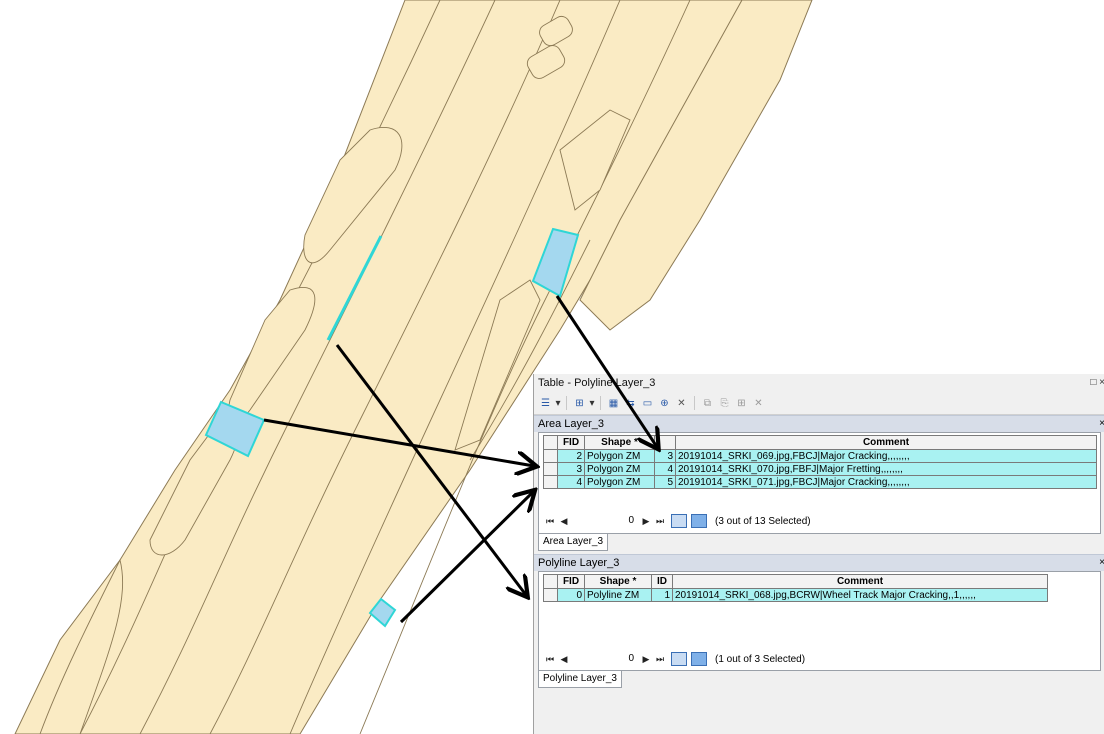  What do you see at coordinates (681, 403) in the screenshot?
I see `delete-selected-icon: ✕` at bounding box center [681, 403].